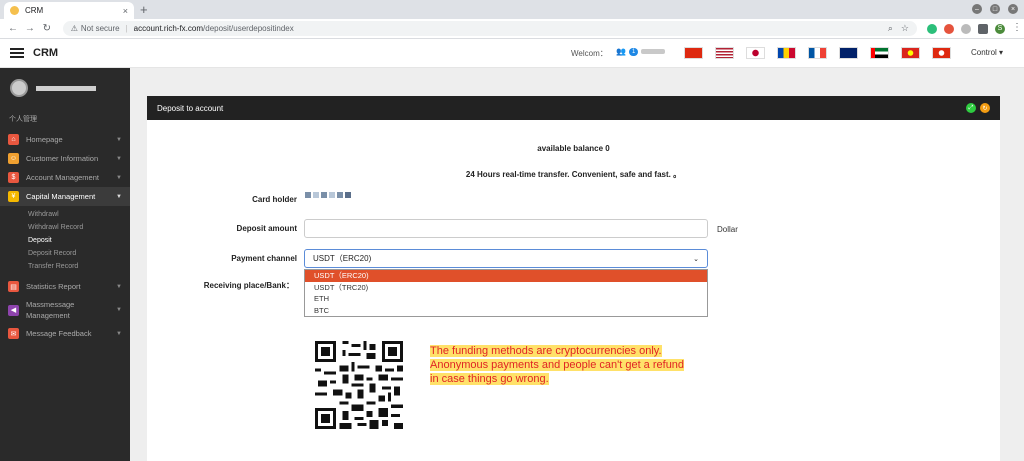 This screenshot has width=1024, height=461. I want to click on flag-japan-icon, so click(755, 53).